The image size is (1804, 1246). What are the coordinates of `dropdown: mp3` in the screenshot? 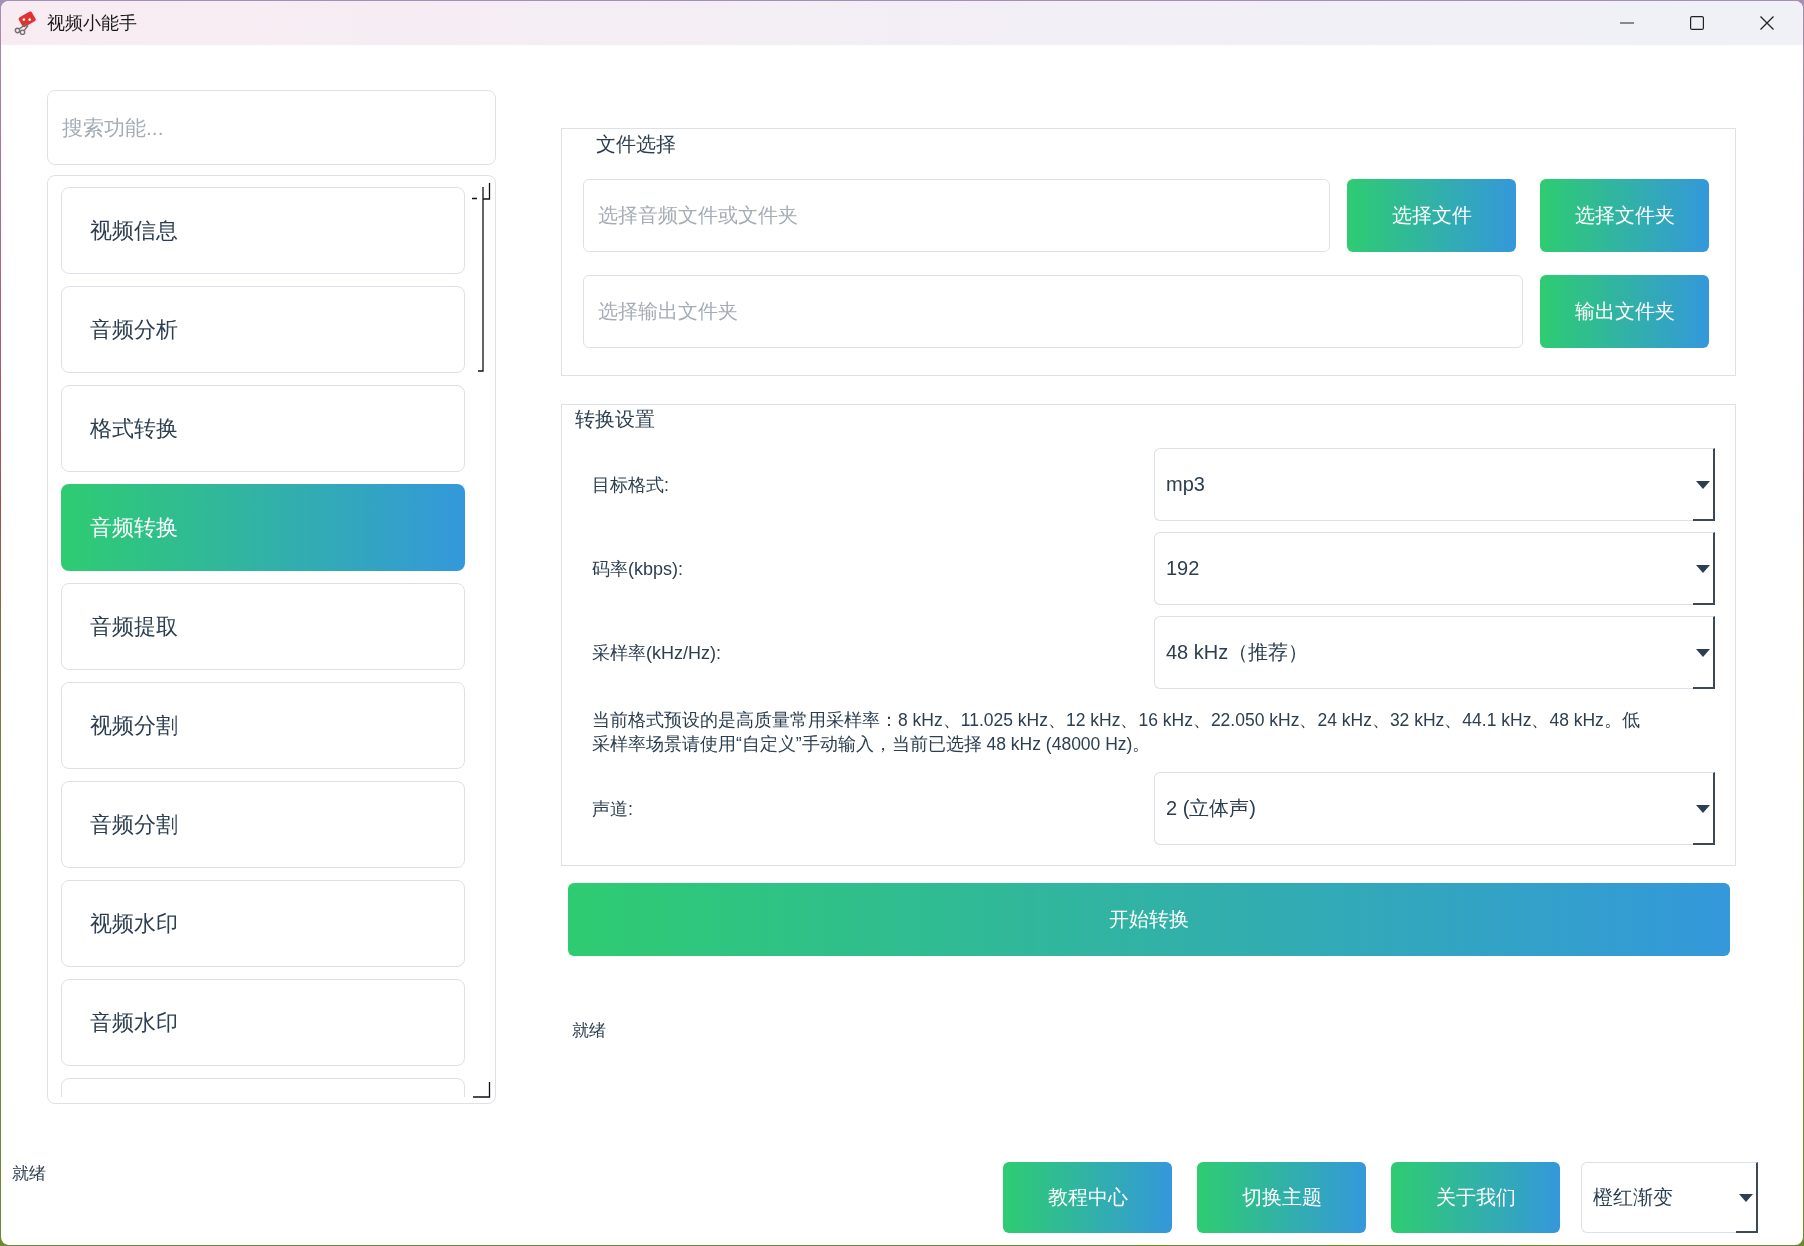 It's located at (1434, 484).